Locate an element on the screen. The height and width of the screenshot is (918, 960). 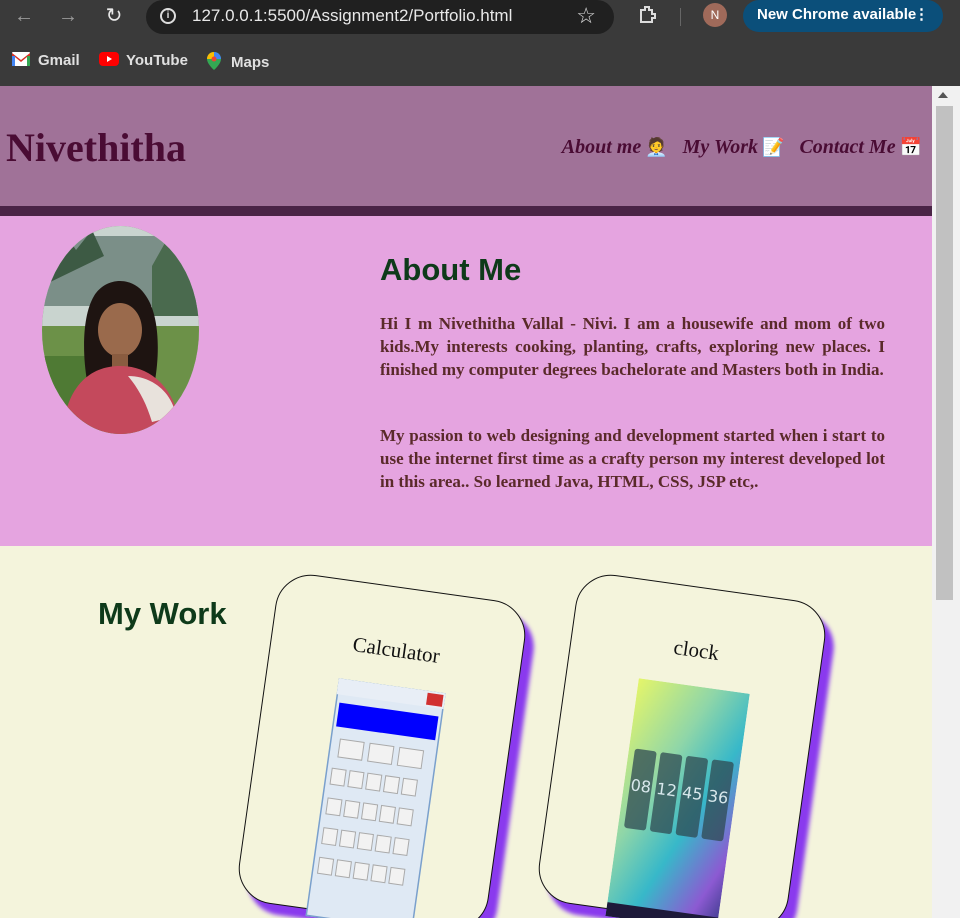
bookmark-star-icon: ☆ is located at coordinates (586, 16).